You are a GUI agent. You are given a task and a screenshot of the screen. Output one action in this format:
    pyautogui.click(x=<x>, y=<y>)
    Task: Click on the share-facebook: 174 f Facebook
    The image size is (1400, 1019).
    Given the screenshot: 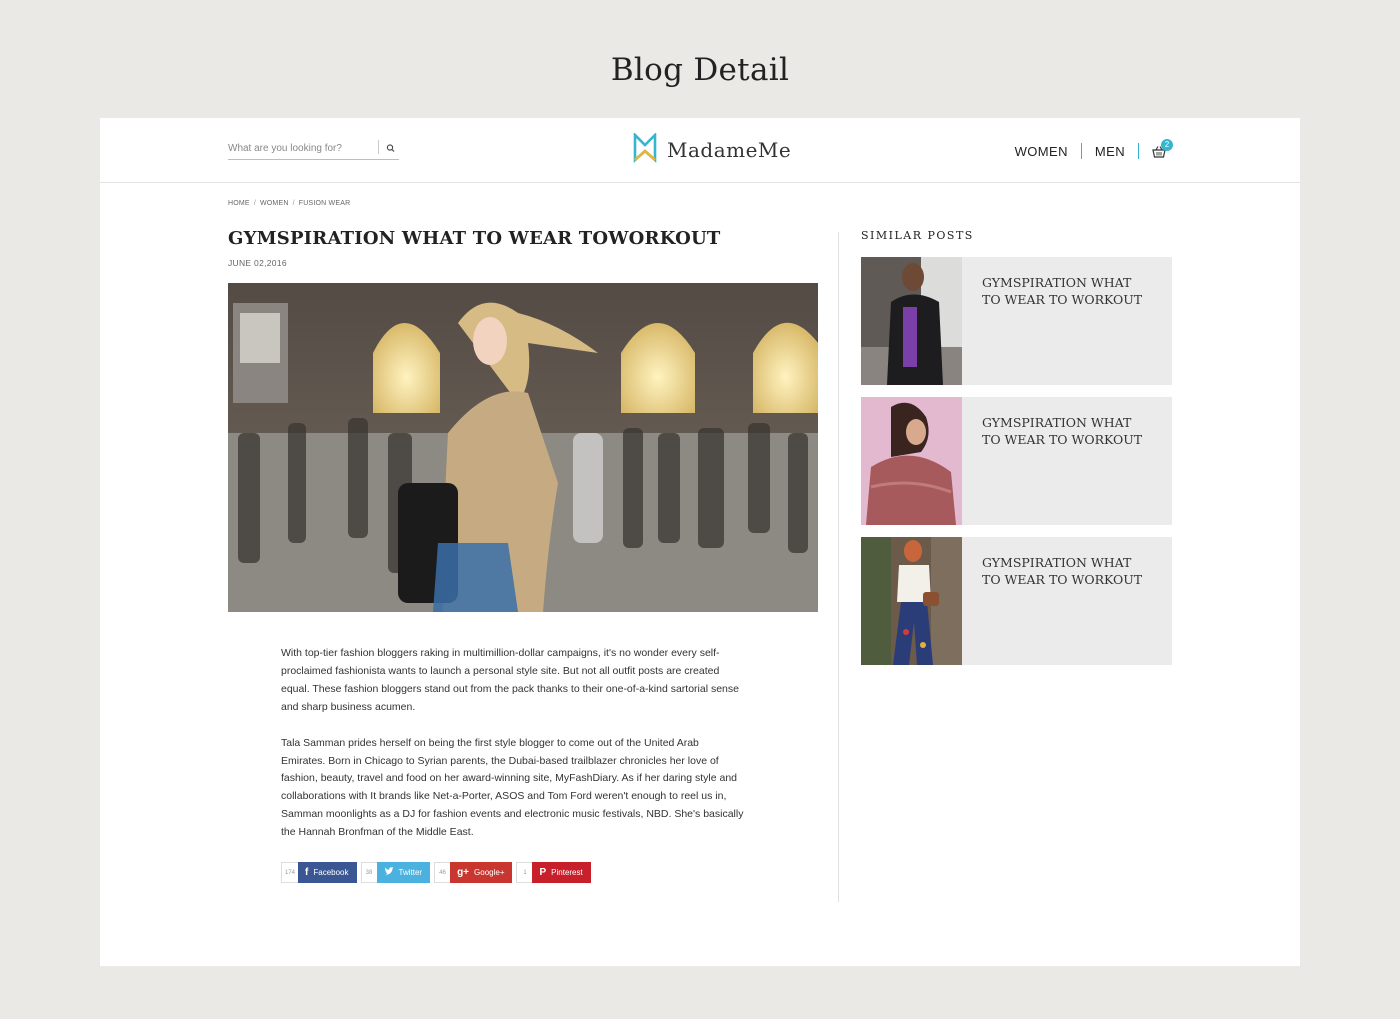 What is the action you would take?
    pyautogui.click(x=319, y=872)
    